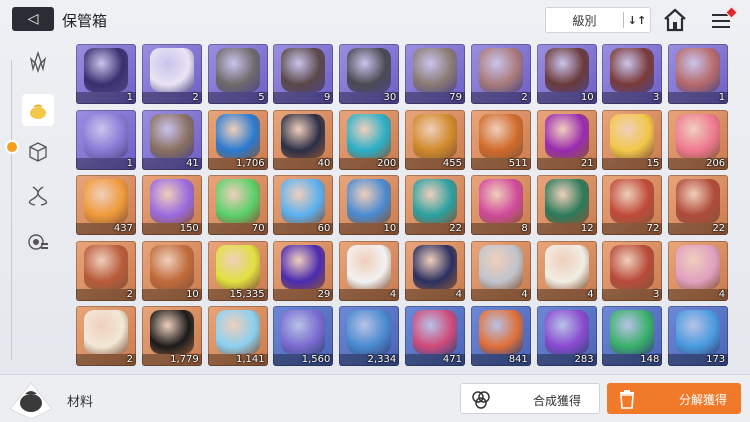 The image size is (750, 422). What do you see at coordinates (500, 139) in the screenshot?
I see `inventory-slot: 511` at bounding box center [500, 139].